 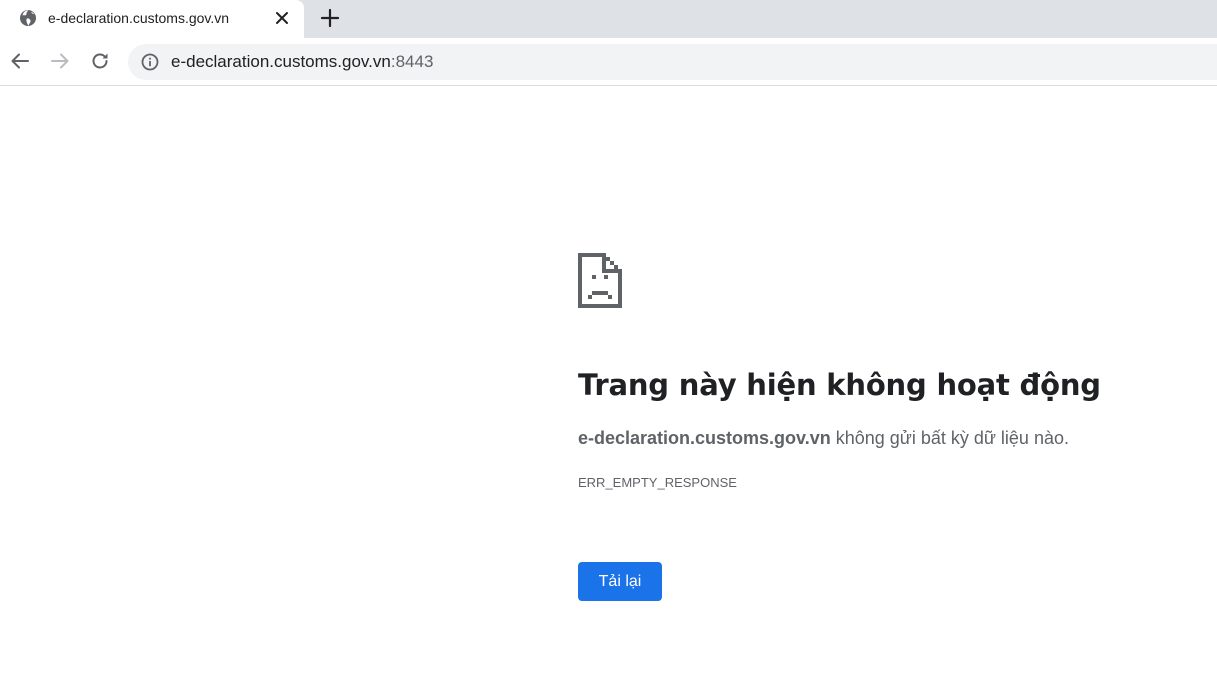 I want to click on browser-toolbar: e-declaration.customs.gov.vn:8443, so click(x=608, y=62).